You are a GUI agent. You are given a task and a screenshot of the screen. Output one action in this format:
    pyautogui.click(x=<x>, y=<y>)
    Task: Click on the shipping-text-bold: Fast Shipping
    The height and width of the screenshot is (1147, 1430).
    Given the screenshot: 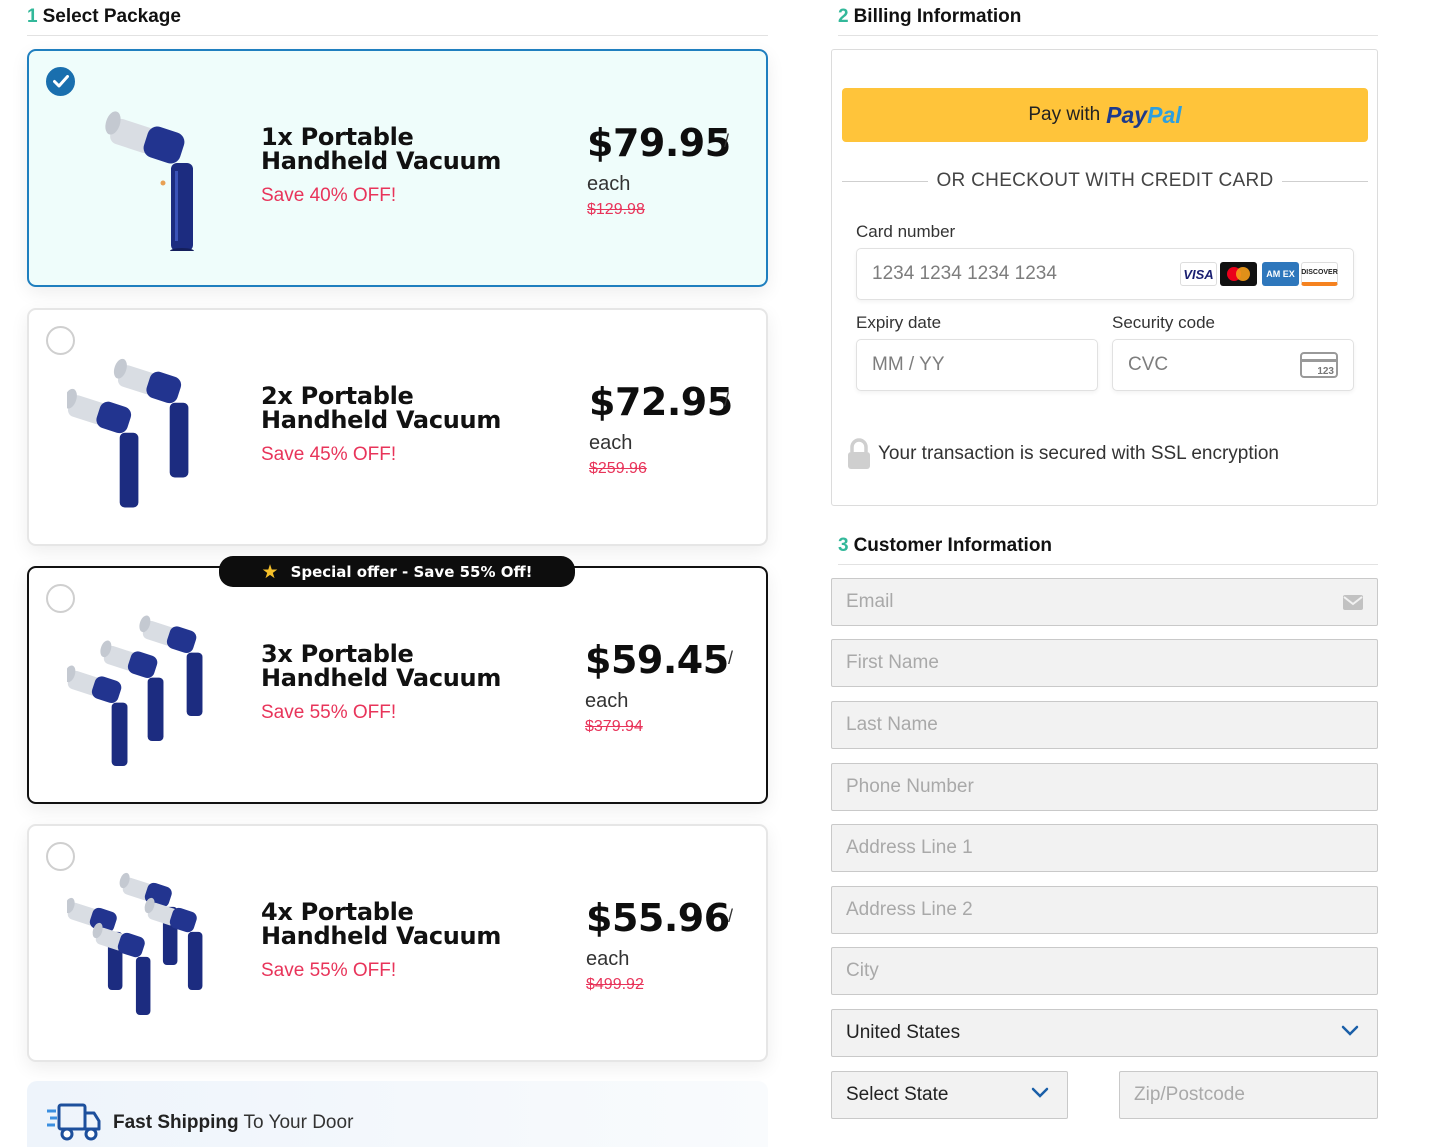 What is the action you would take?
    pyautogui.click(x=176, y=1122)
    